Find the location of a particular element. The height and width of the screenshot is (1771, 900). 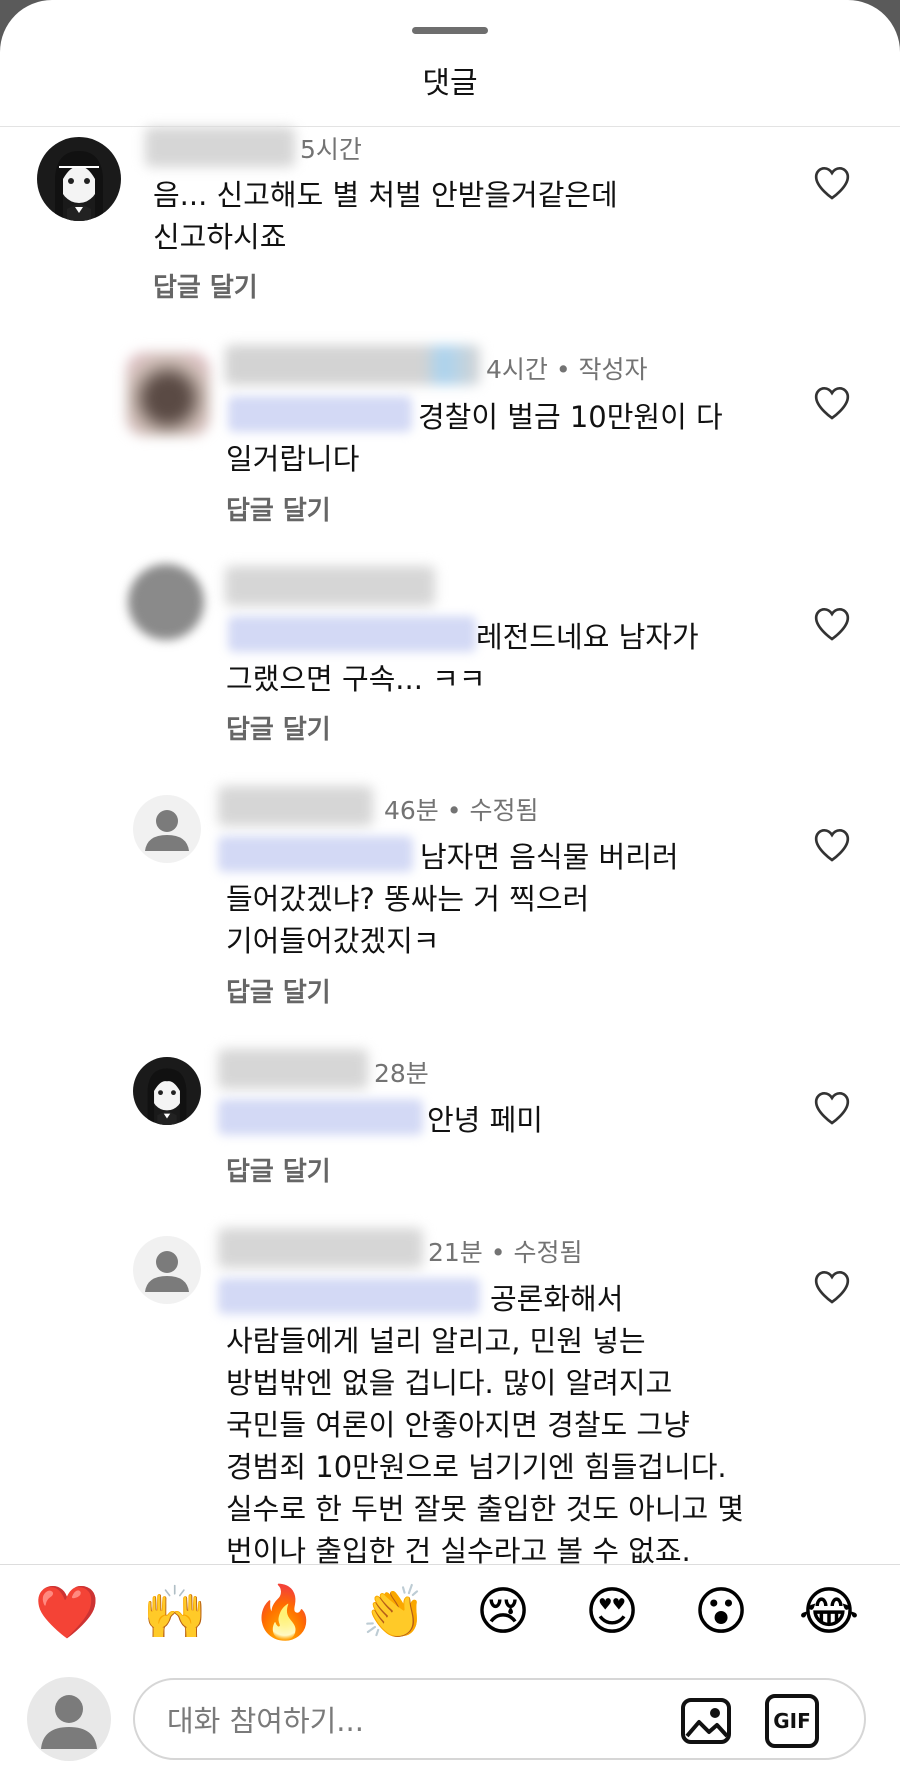

comment-text: 안녕 페미 is located at coordinates (485, 1120).